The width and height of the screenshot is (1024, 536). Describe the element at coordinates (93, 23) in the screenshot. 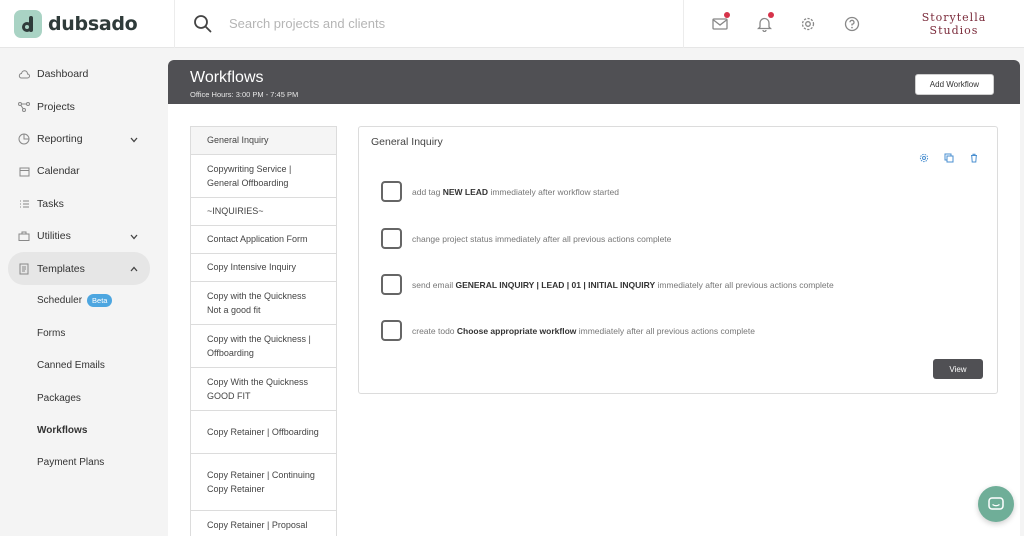

I see `logo-text: dubsado` at that location.